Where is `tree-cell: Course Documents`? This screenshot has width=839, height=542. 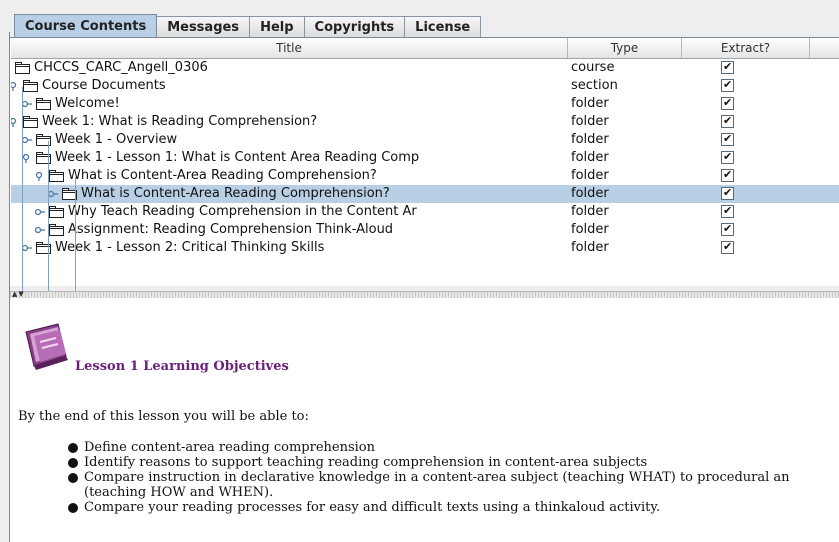
tree-cell: Course Documents is located at coordinates (288, 86).